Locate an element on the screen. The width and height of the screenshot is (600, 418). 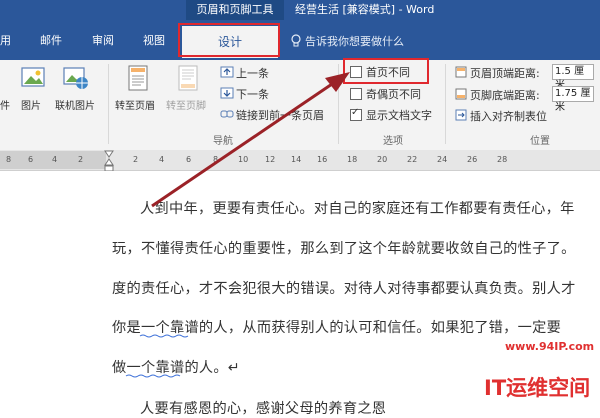
document-title: 经营生活 [兼容模式] - Word is located at coordinates (365, 9).